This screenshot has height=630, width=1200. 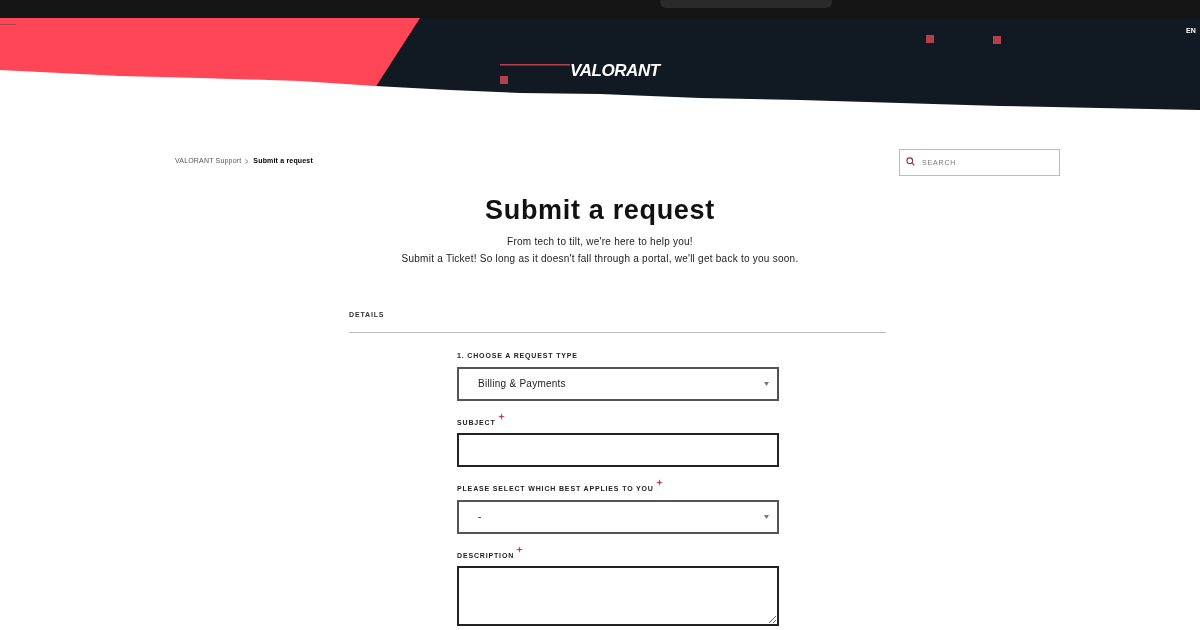 I want to click on subject-input-field, so click(x=618, y=450).